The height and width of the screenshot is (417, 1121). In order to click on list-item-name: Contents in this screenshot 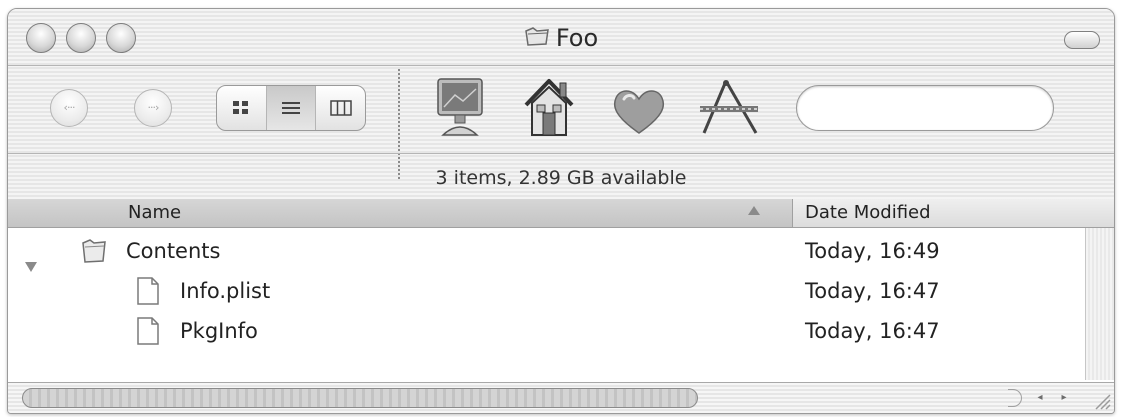, I will do `click(173, 251)`.